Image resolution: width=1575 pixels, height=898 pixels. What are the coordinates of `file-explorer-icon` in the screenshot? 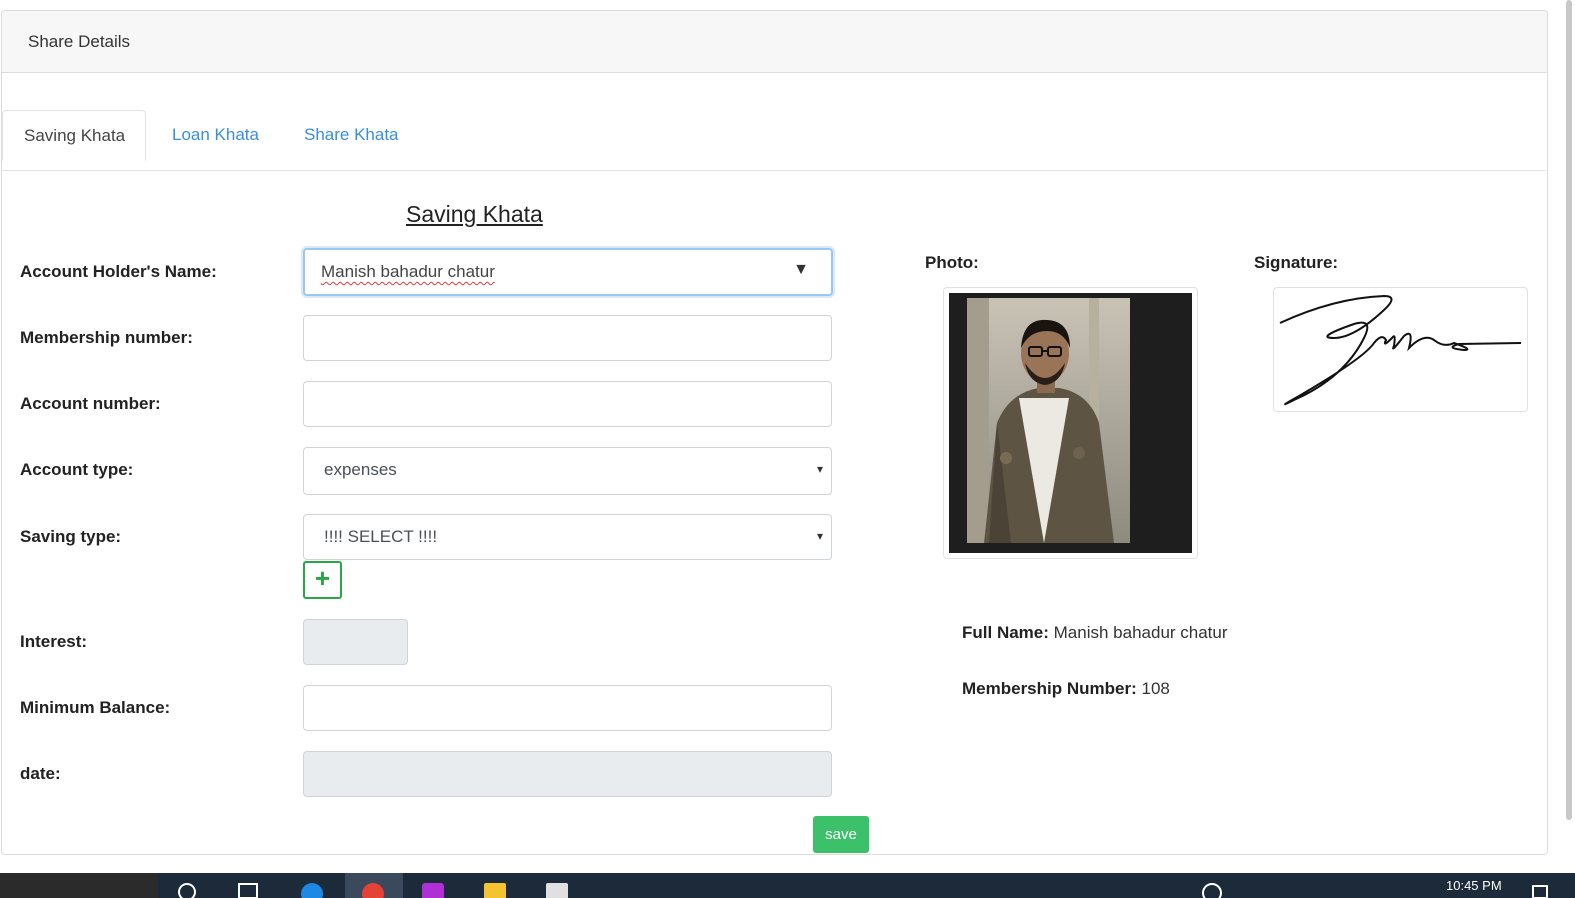 It's located at (495, 890).